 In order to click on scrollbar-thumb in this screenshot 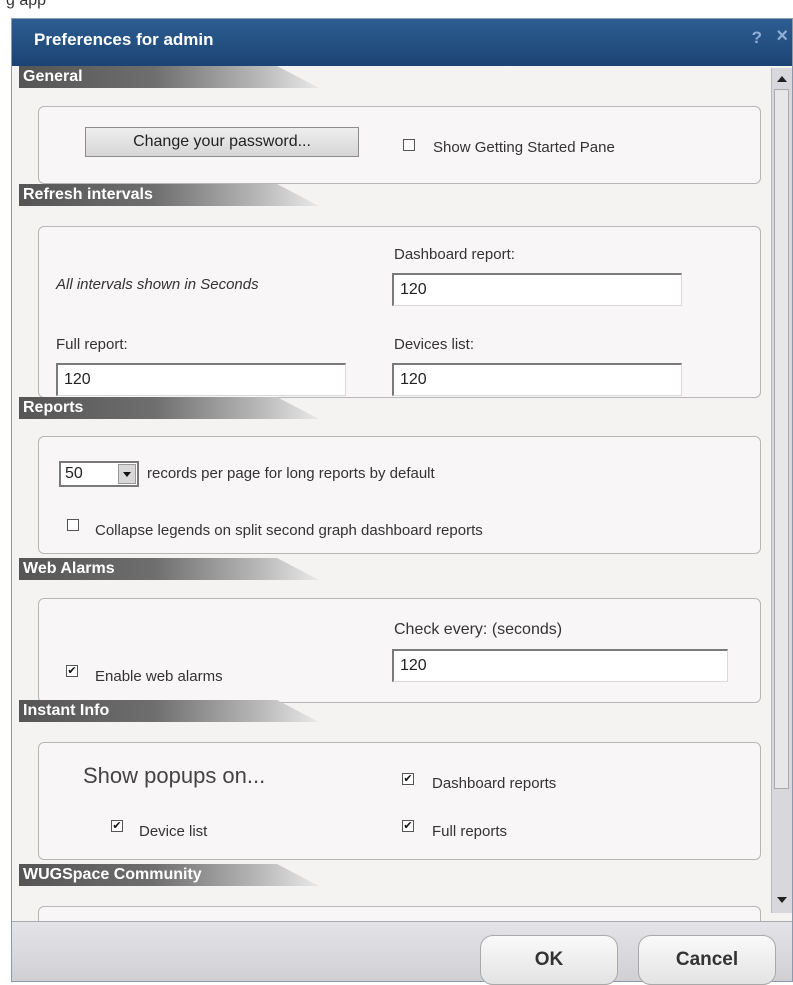, I will do `click(781, 439)`.